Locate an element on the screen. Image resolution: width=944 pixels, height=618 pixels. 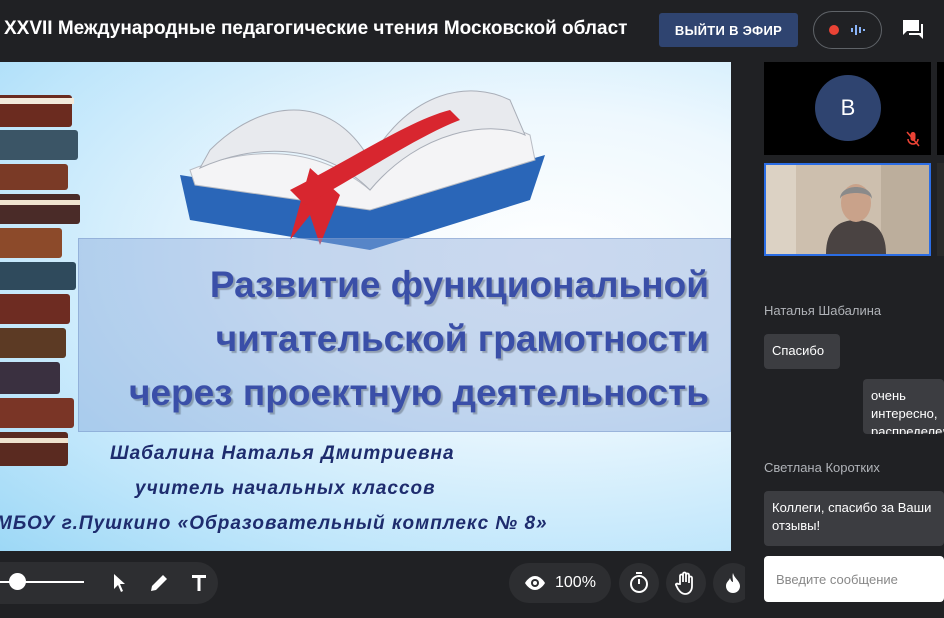
raise-hand-button is located at coordinates (686, 583).